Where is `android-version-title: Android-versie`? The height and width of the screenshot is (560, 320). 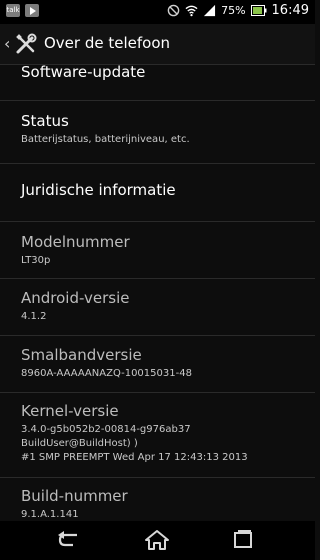
android-version-title: Android-versie is located at coordinates (75, 298).